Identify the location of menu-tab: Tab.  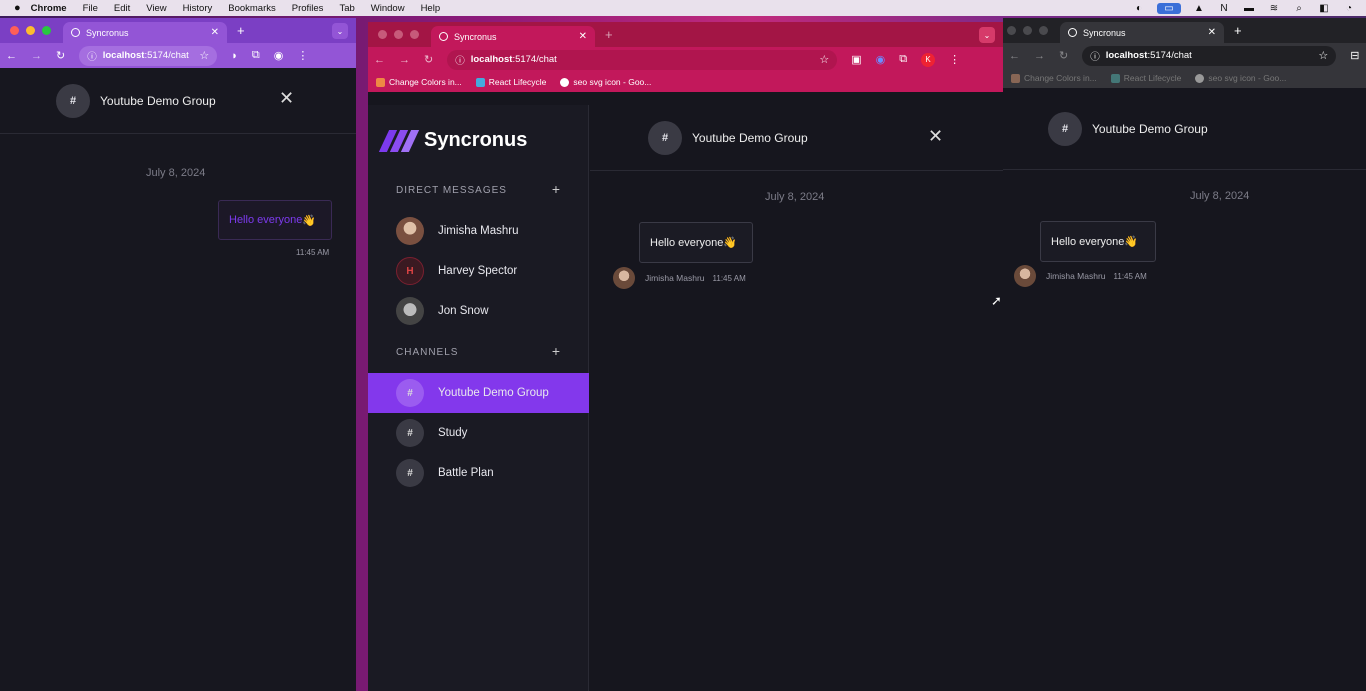
(346, 8).